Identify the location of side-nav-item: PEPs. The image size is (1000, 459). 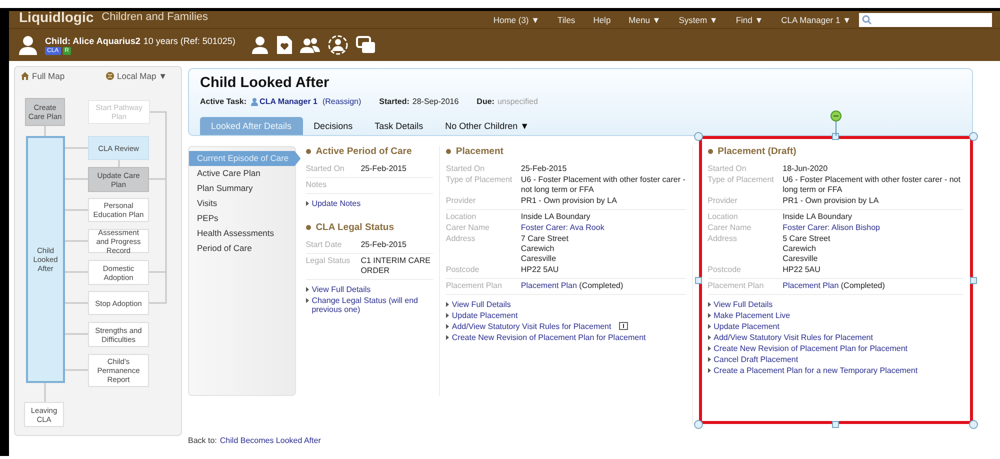
(242, 218).